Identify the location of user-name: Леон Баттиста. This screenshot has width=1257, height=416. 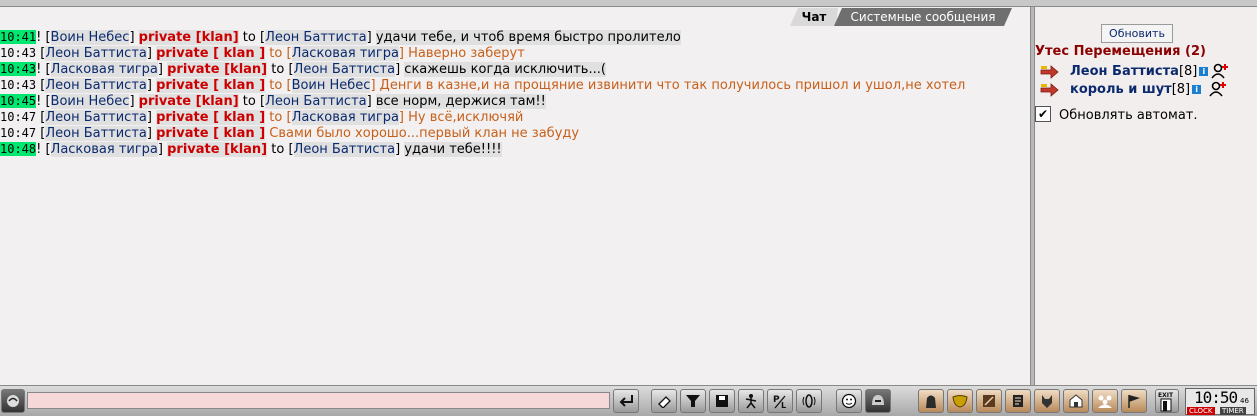
(1124, 71).